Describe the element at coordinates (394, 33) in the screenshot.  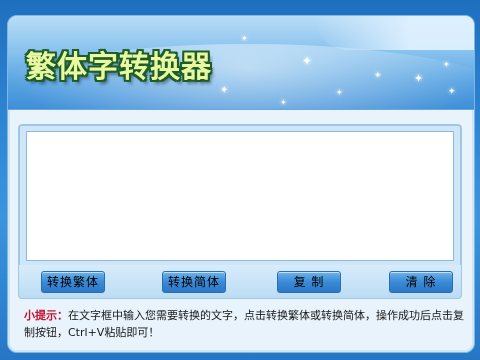
I see `banner-highlight` at that location.